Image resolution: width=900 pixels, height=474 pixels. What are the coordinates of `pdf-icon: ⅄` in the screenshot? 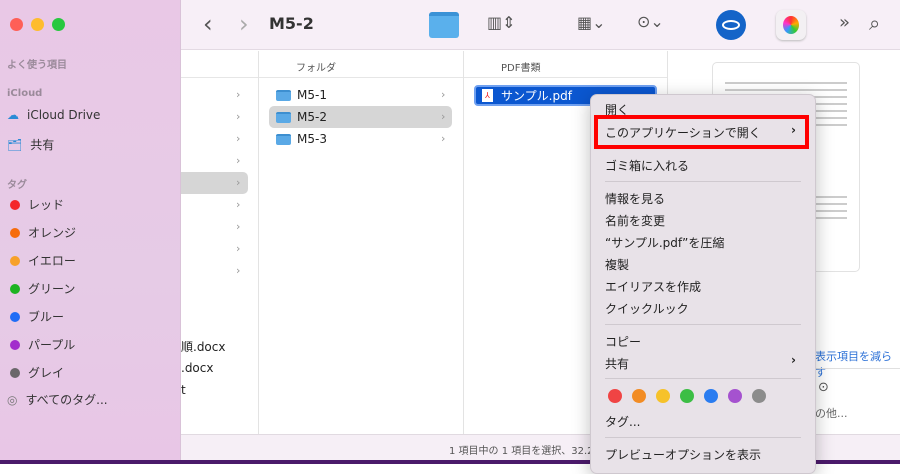 It's located at (487, 95).